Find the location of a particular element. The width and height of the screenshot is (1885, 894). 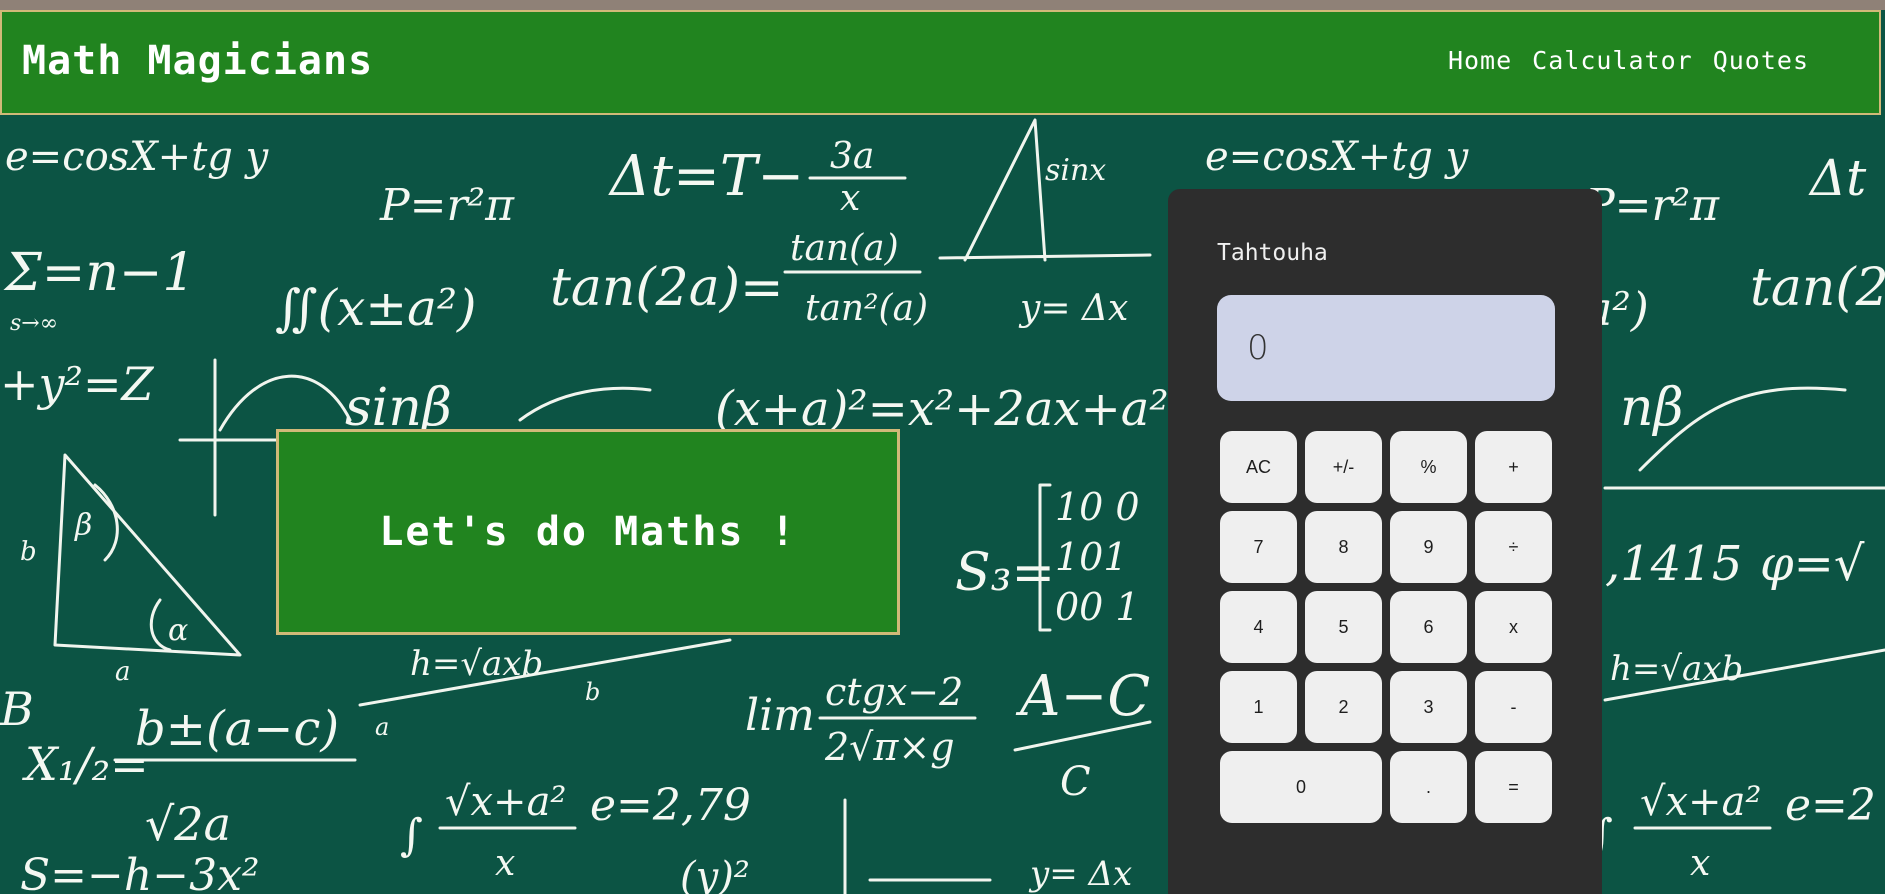

svg-text: B is located at coordinates (17, 709).